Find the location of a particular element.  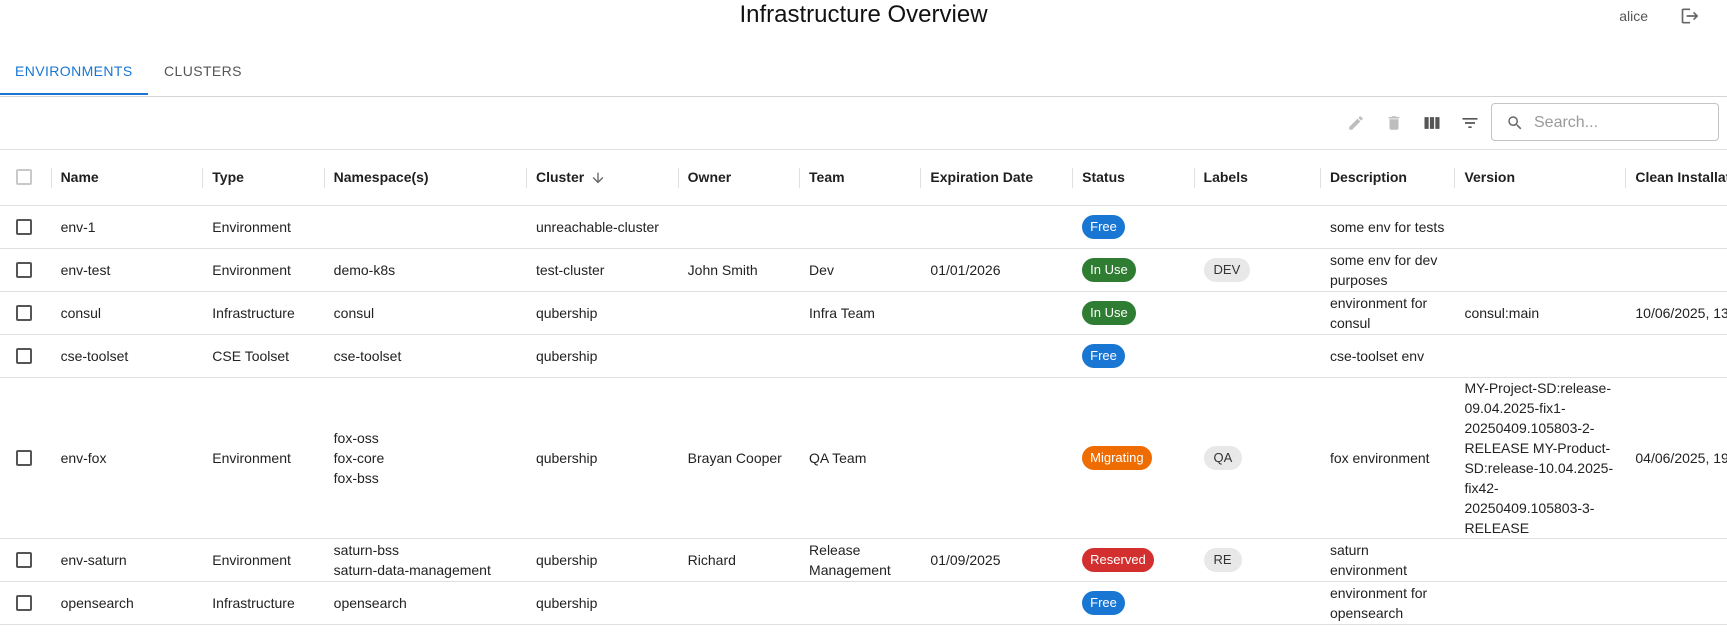

name-cell: env-test is located at coordinates (126, 270).